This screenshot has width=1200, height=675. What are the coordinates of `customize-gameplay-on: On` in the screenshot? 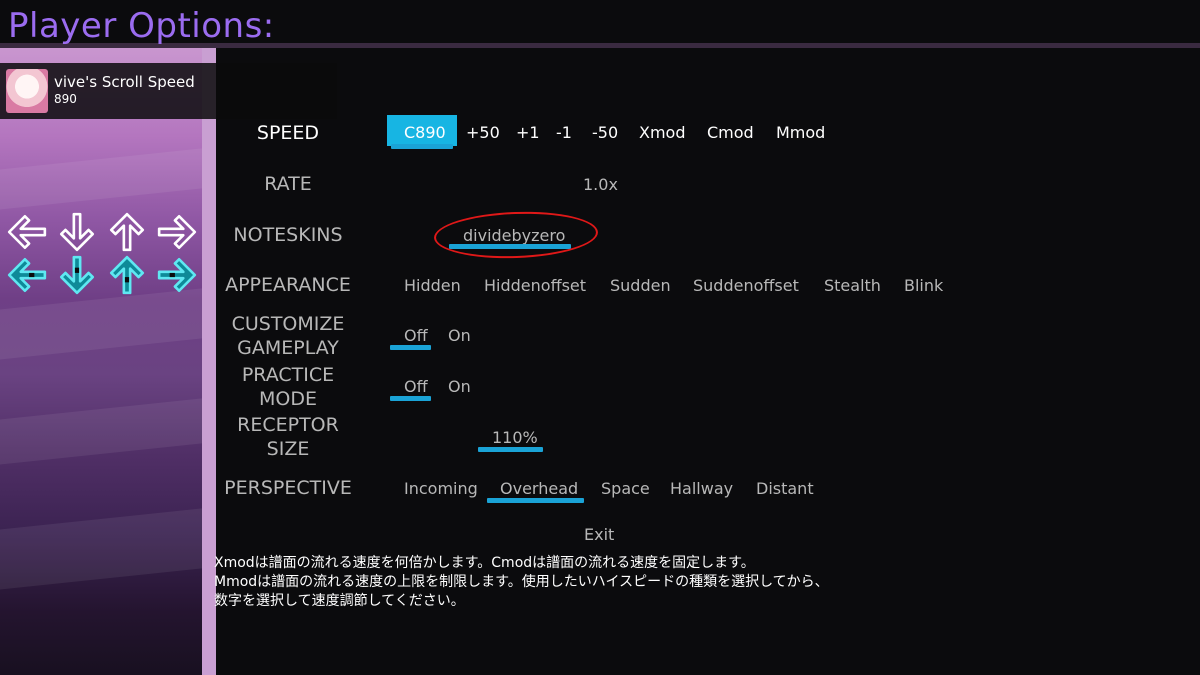 It's located at (459, 335).